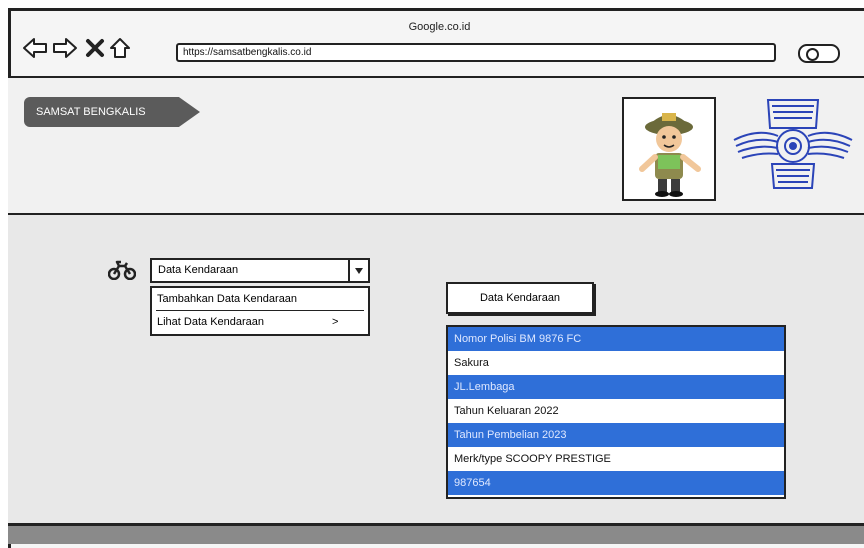 Image resolution: width=864 pixels, height=548 pixels. I want to click on menu-item-label: Lihat Data Kendaraan, so click(211, 322).